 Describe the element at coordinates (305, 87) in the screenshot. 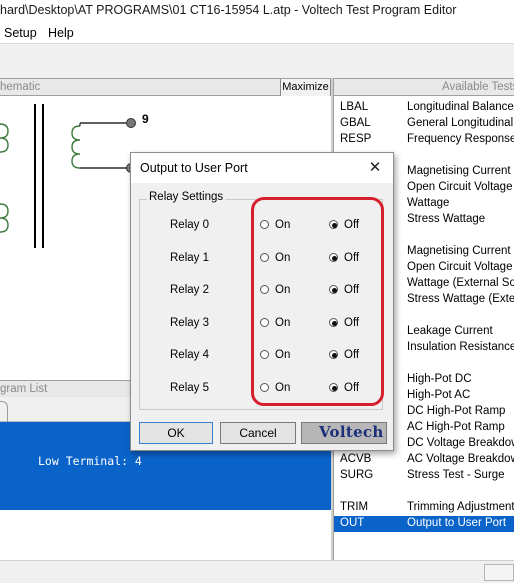

I see `maximize-button: Maximize` at that location.